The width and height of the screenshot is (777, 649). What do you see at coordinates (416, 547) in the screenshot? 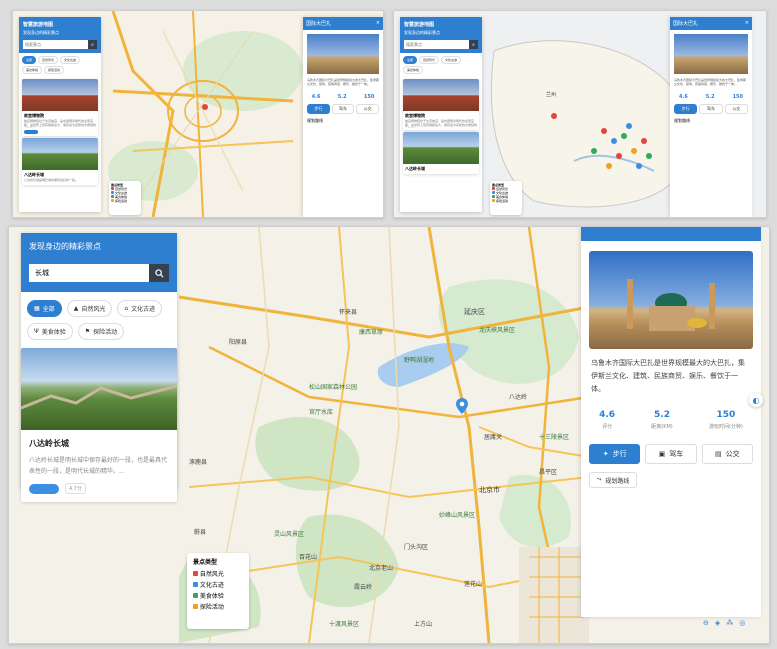
I see `map-label: 门头沟区` at bounding box center [416, 547].